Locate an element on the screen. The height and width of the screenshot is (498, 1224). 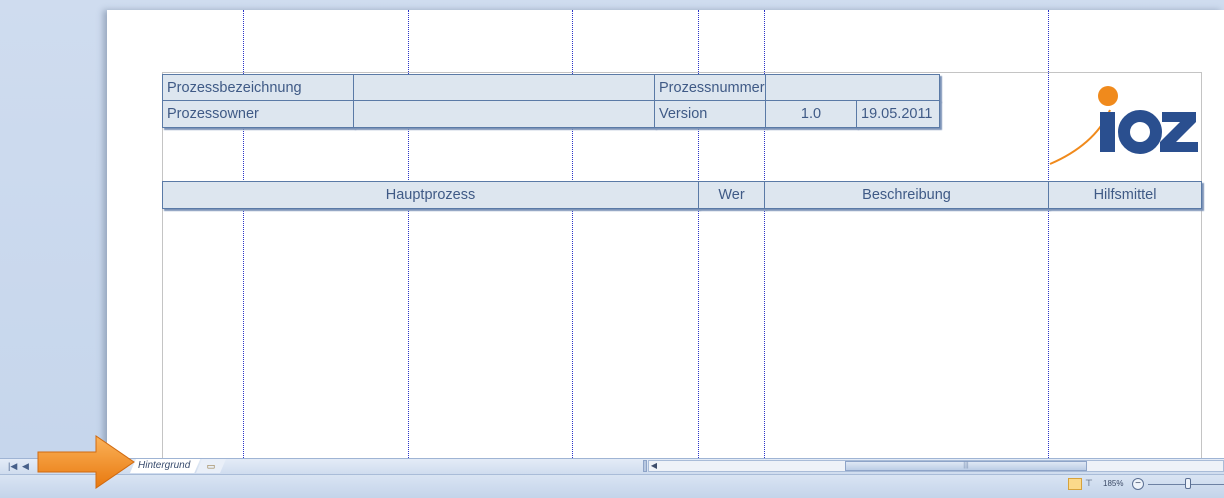
horizontal-scrollbar: ◀ ||| is located at coordinates (936, 466).